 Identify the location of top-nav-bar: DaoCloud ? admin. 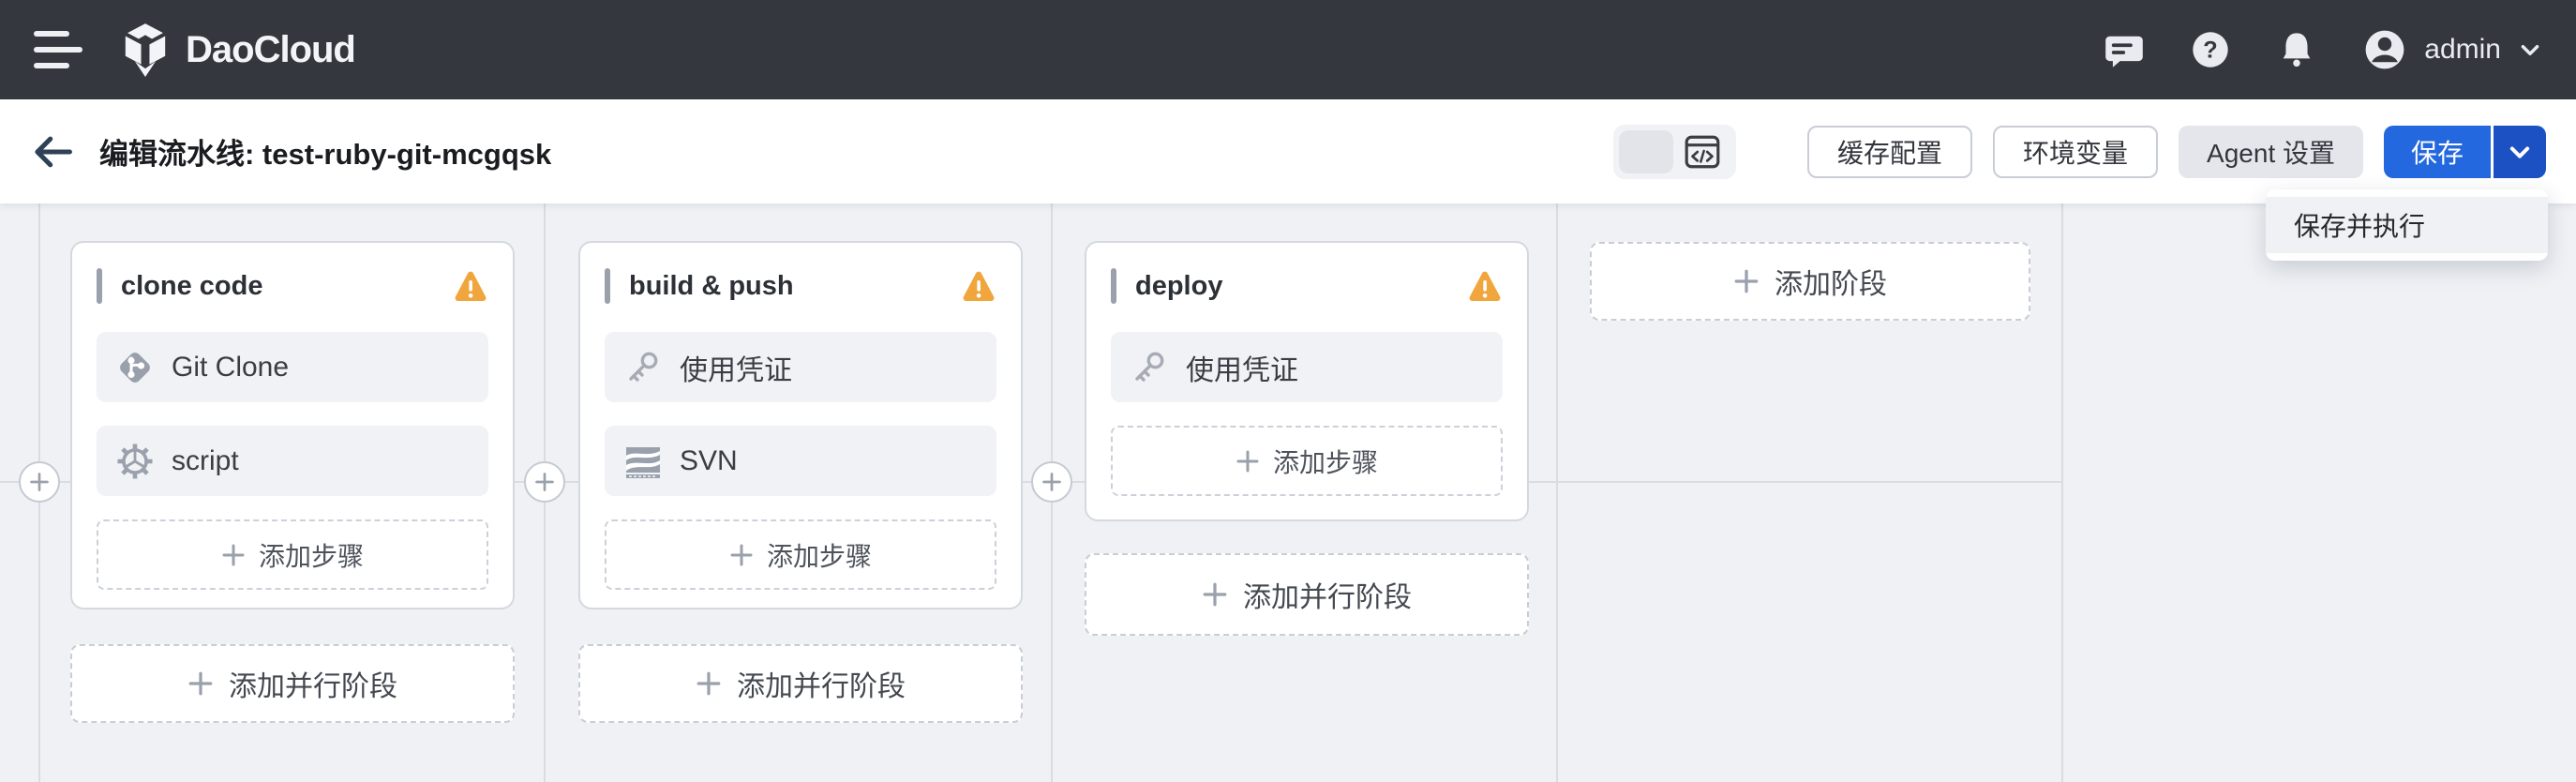
(1288, 50).